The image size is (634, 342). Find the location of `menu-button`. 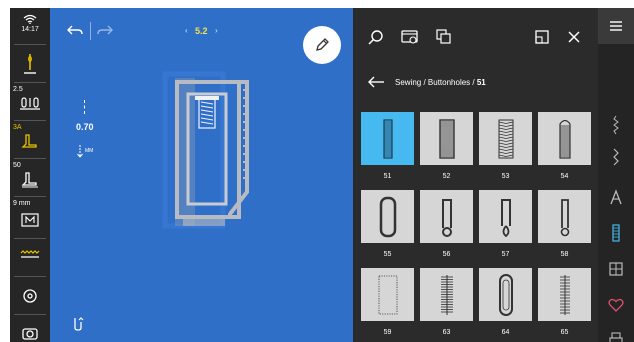

menu-button is located at coordinates (616, 26).